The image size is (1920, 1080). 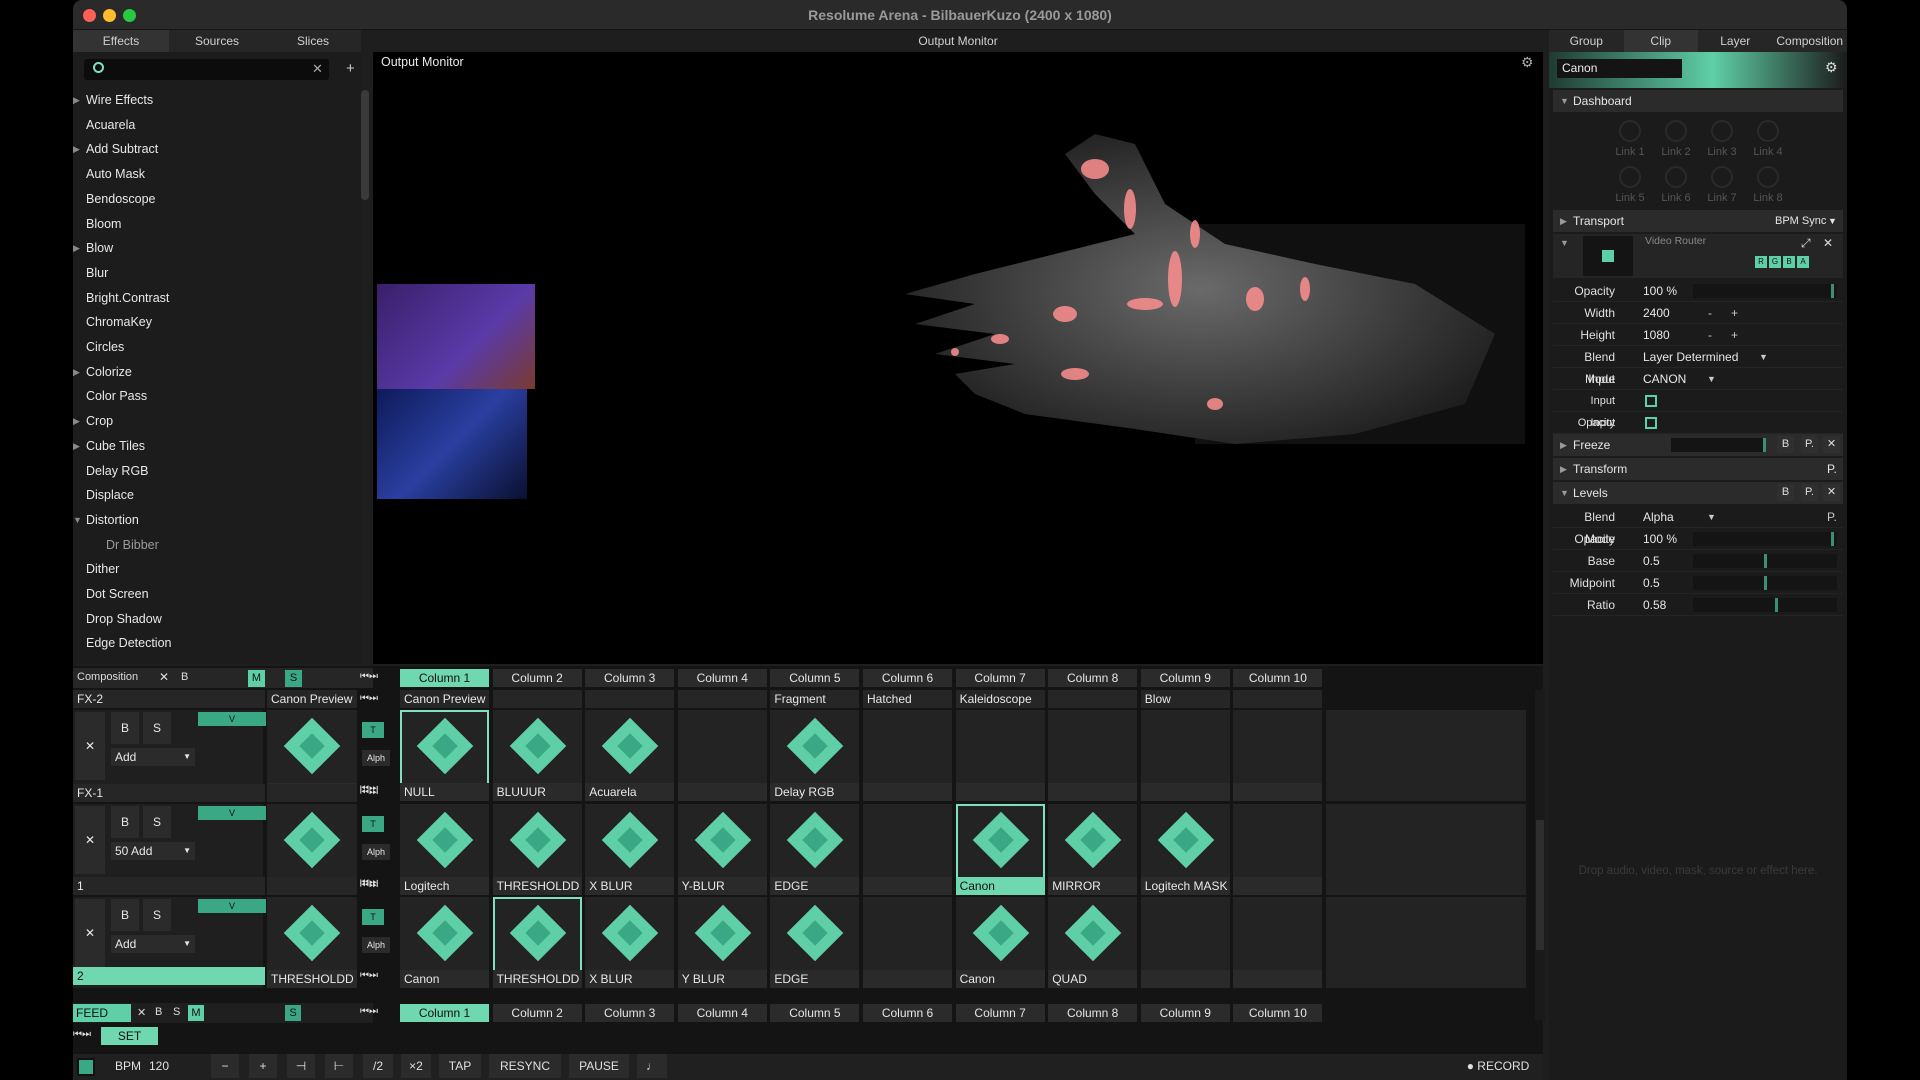 What do you see at coordinates (1656, 335) in the screenshot?
I see `height-value: 1080` at bounding box center [1656, 335].